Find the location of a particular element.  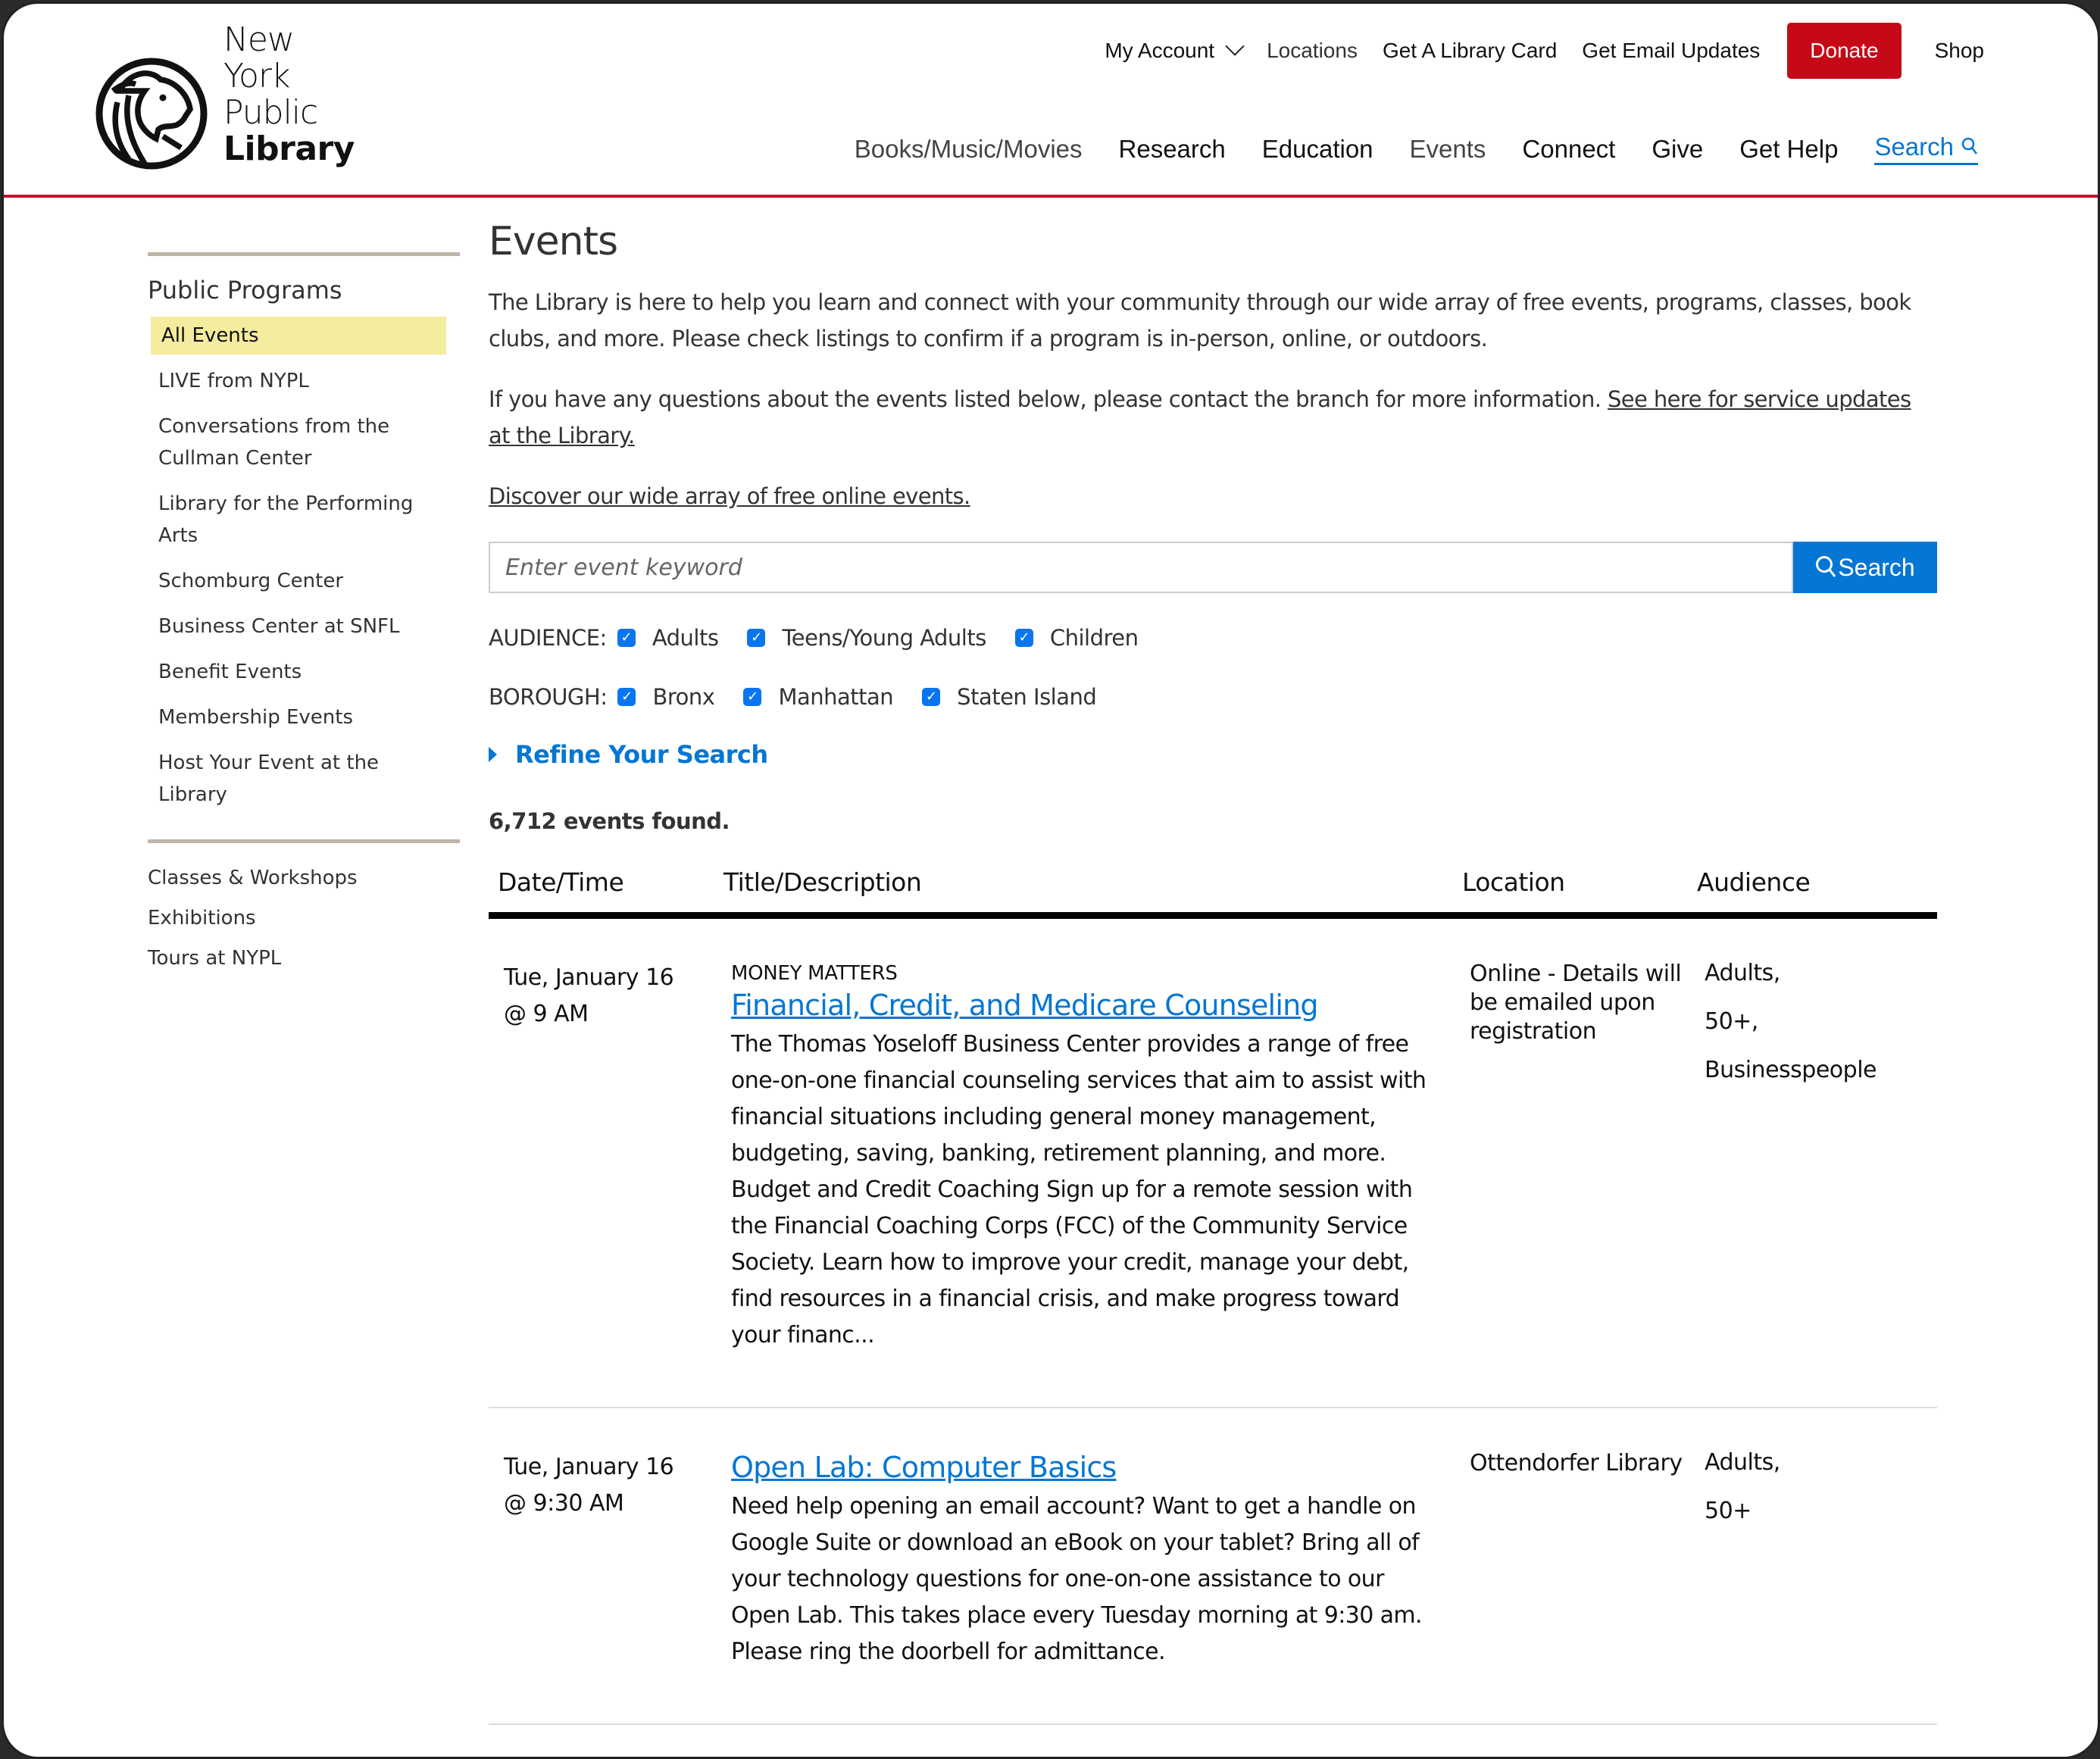

logo-line-3: Library is located at coordinates (289, 149).